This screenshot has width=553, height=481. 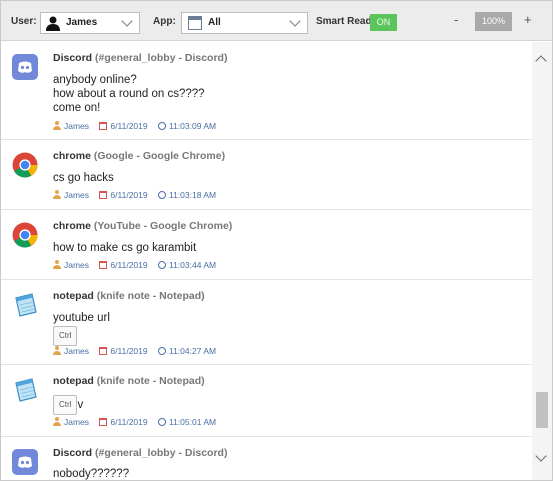 I want to click on message-title: chrome (YouTube - Google Chrome), so click(x=143, y=226).